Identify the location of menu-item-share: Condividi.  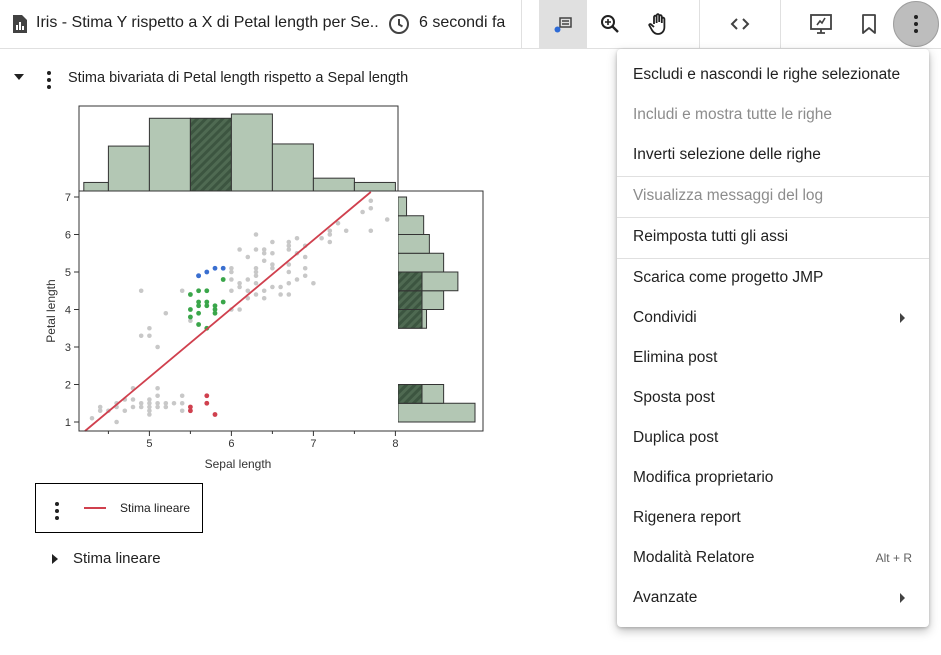
(773, 318).